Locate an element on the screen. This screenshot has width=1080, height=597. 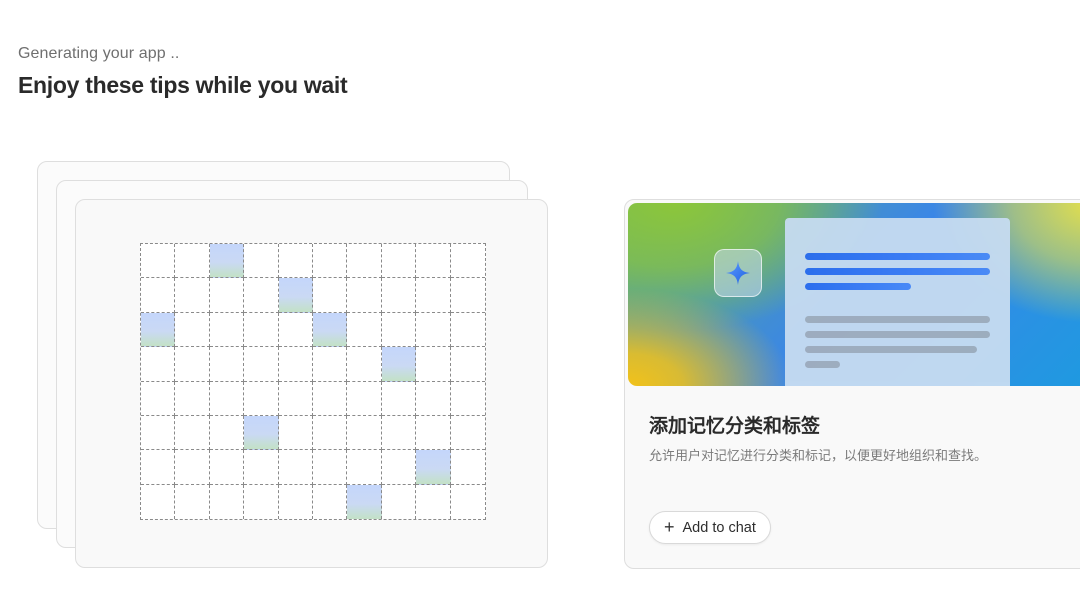
plus-icon: + is located at coordinates (669, 527).